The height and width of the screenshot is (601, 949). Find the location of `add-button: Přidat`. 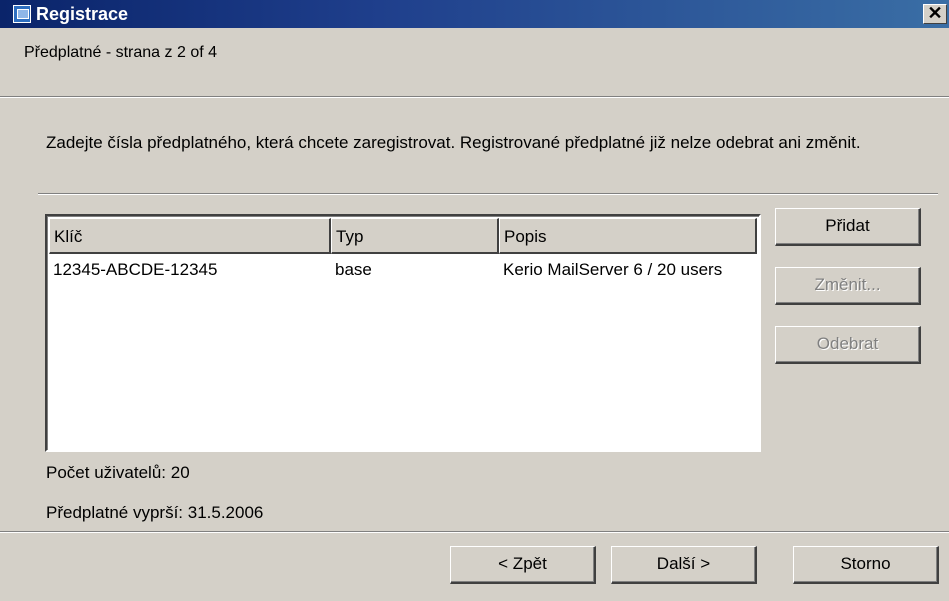

add-button: Přidat is located at coordinates (848, 227).